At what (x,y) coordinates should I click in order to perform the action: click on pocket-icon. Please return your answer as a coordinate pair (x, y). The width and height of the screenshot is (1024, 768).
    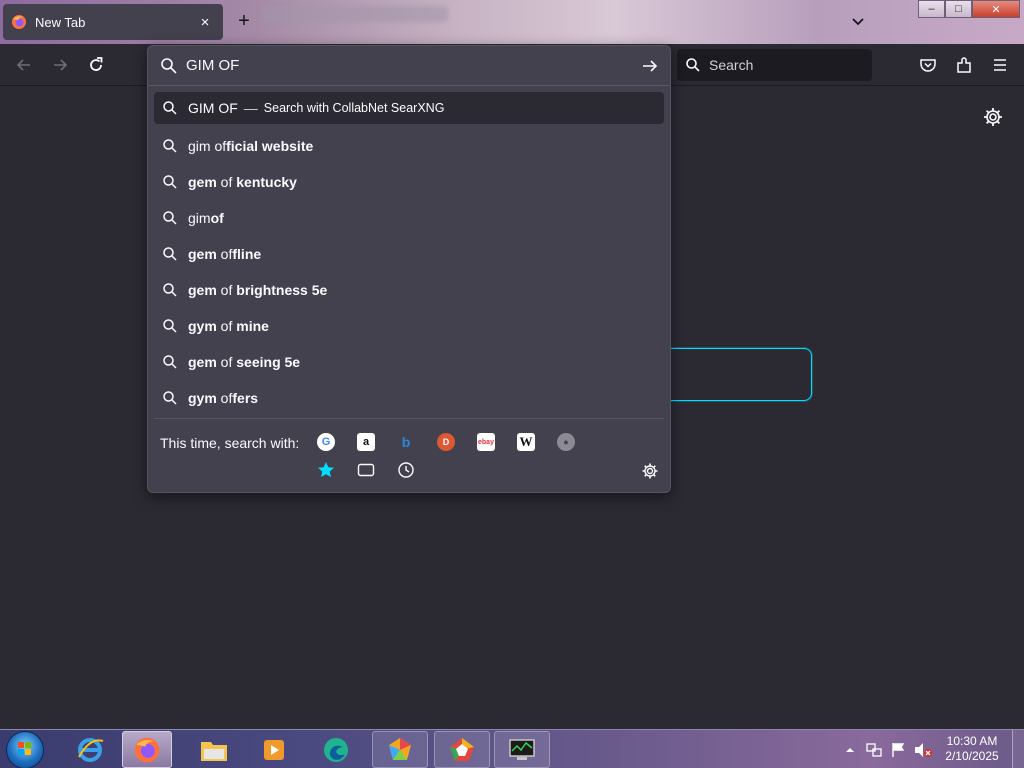
    Looking at the image, I should click on (928, 65).